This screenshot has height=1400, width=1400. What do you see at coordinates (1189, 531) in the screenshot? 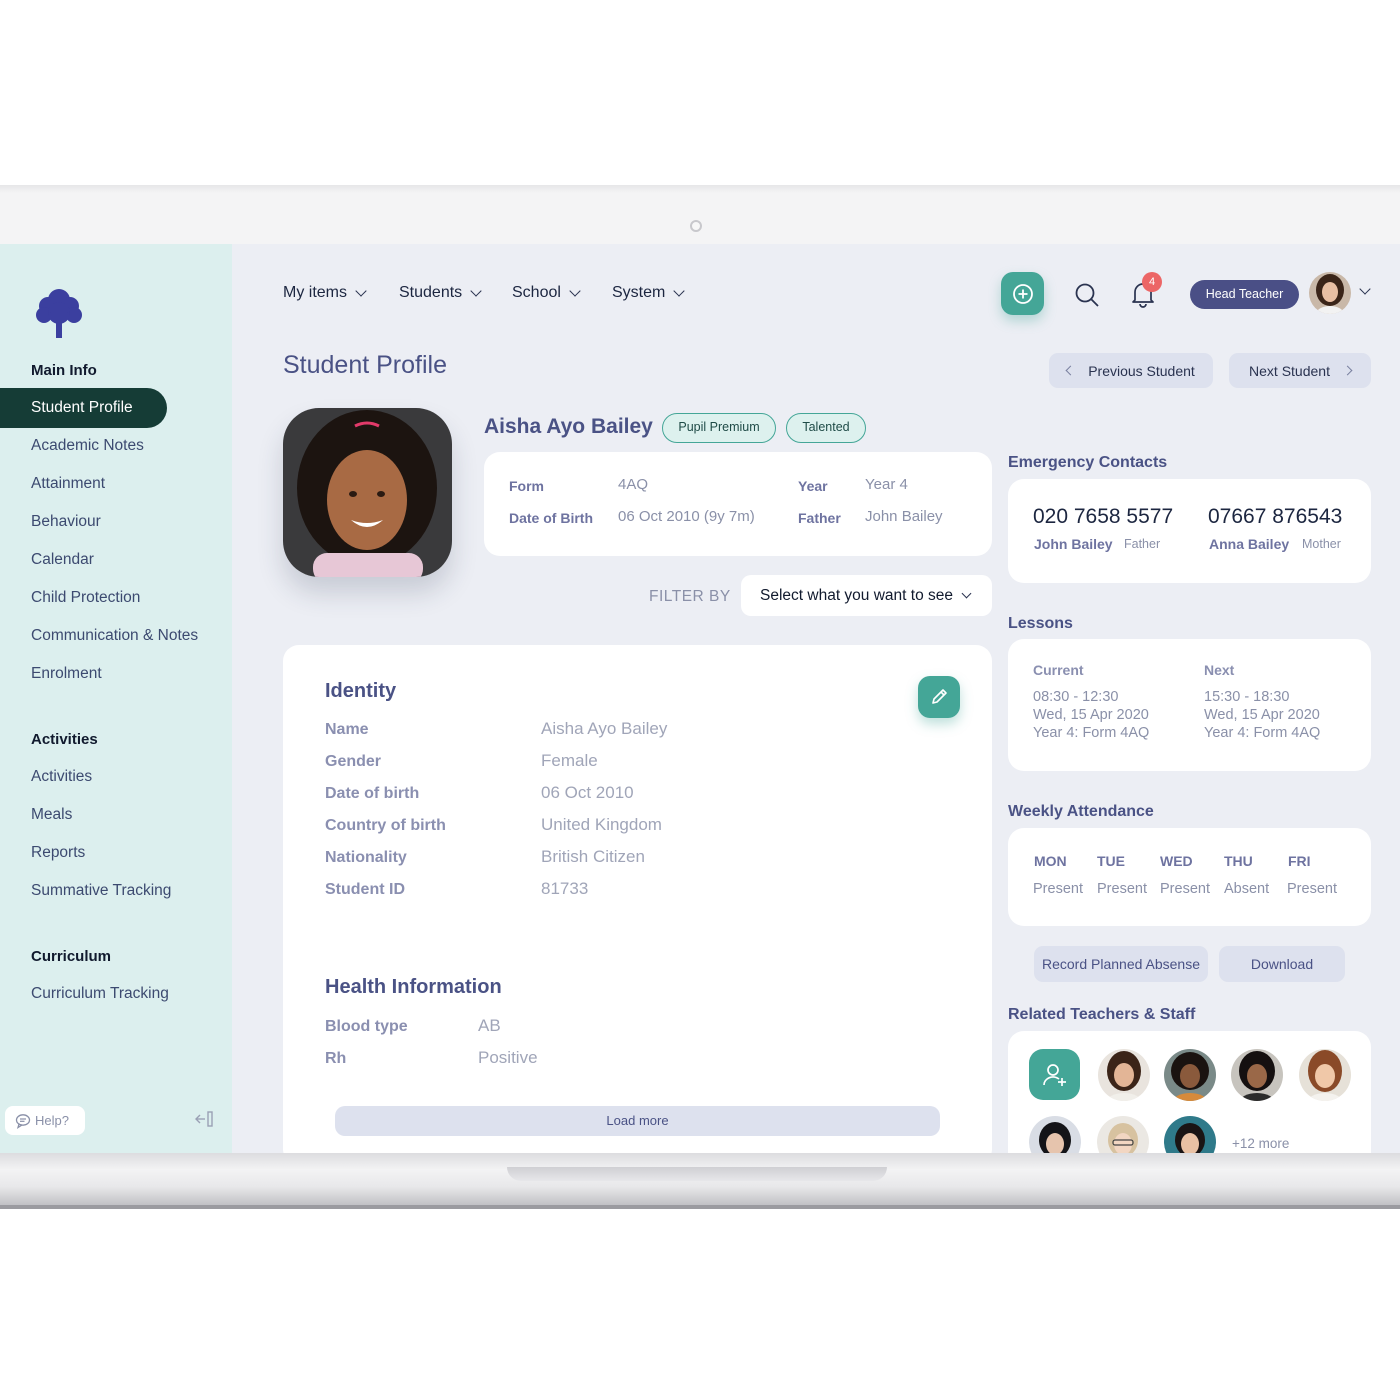
I see `emergency-contacts-card` at bounding box center [1189, 531].